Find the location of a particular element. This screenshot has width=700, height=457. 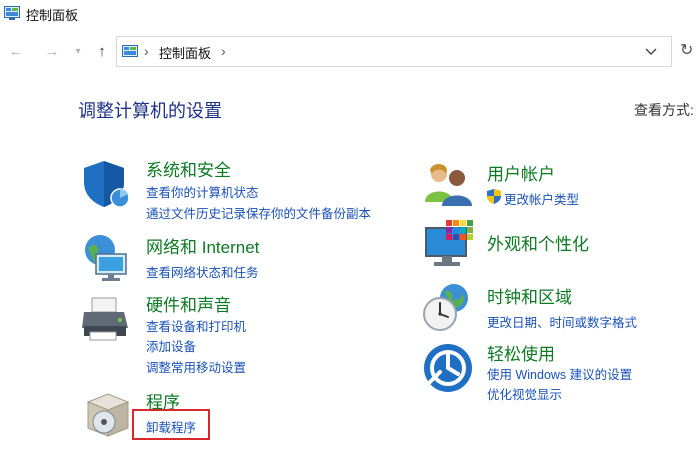

link-change-date-time-format: 更改日期、时间或数字格式 is located at coordinates (562, 321).